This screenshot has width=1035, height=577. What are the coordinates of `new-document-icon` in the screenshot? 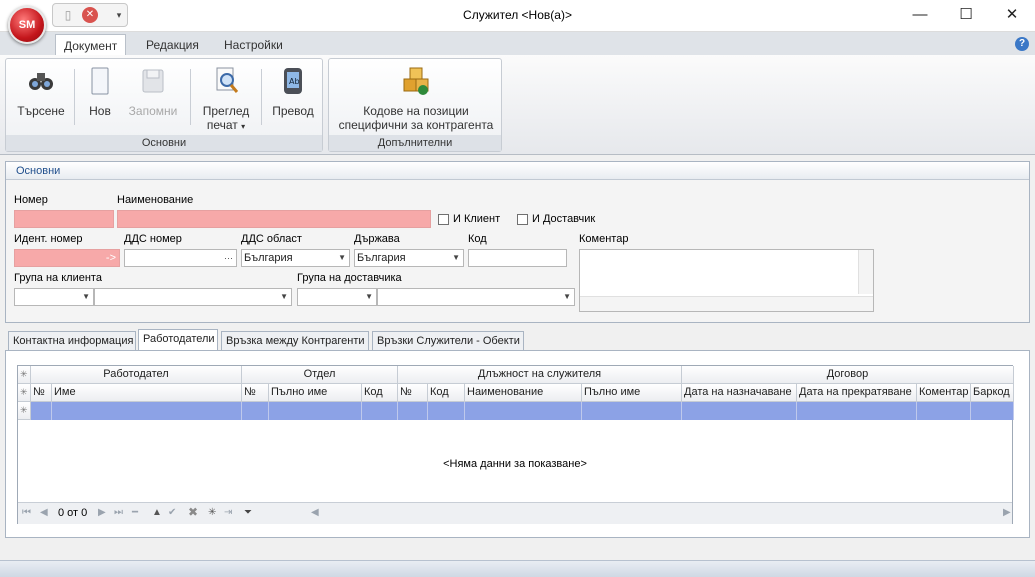 It's located at (100, 81).